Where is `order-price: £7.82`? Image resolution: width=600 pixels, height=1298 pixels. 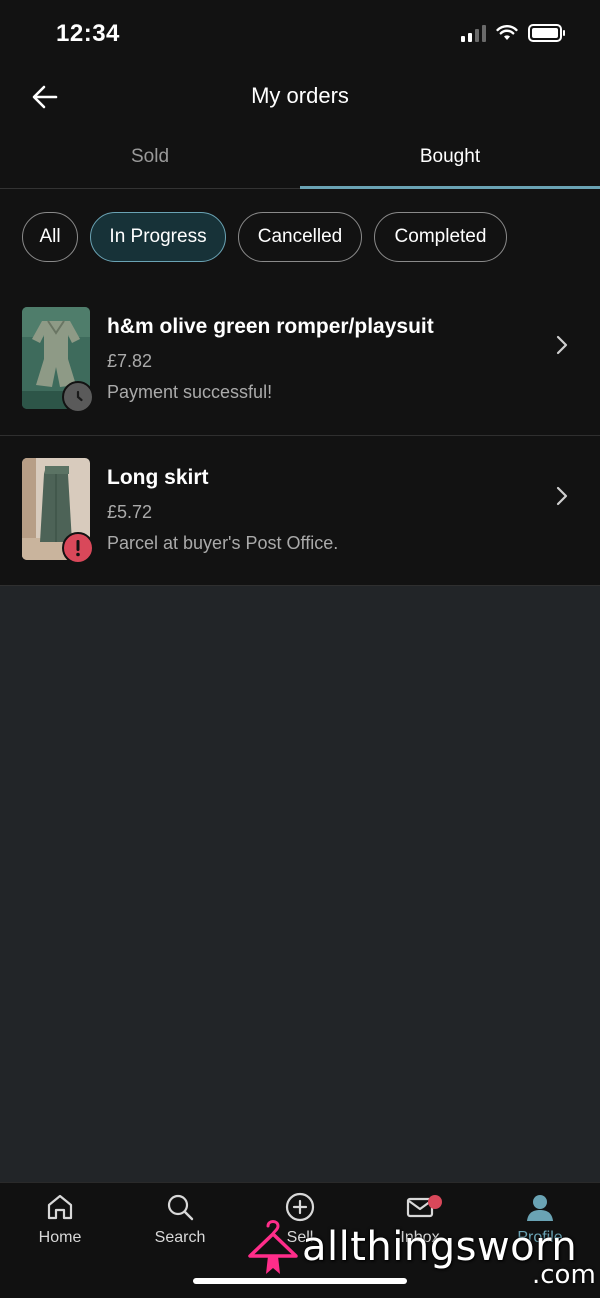 order-price: £7.82 is located at coordinates (130, 361).